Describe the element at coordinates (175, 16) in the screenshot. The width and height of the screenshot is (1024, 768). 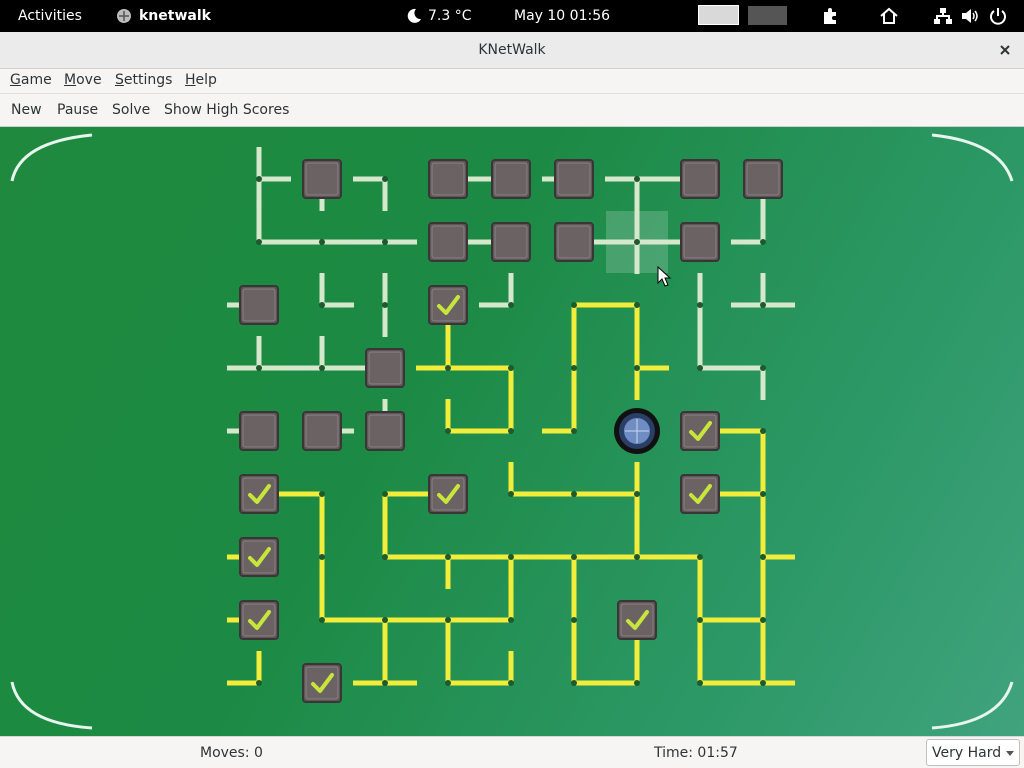
I see `app-menu: knetwalk` at that location.